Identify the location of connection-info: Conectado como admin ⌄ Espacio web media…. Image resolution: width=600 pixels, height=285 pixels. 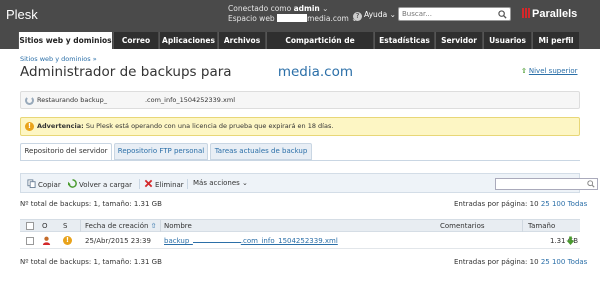
(293, 14).